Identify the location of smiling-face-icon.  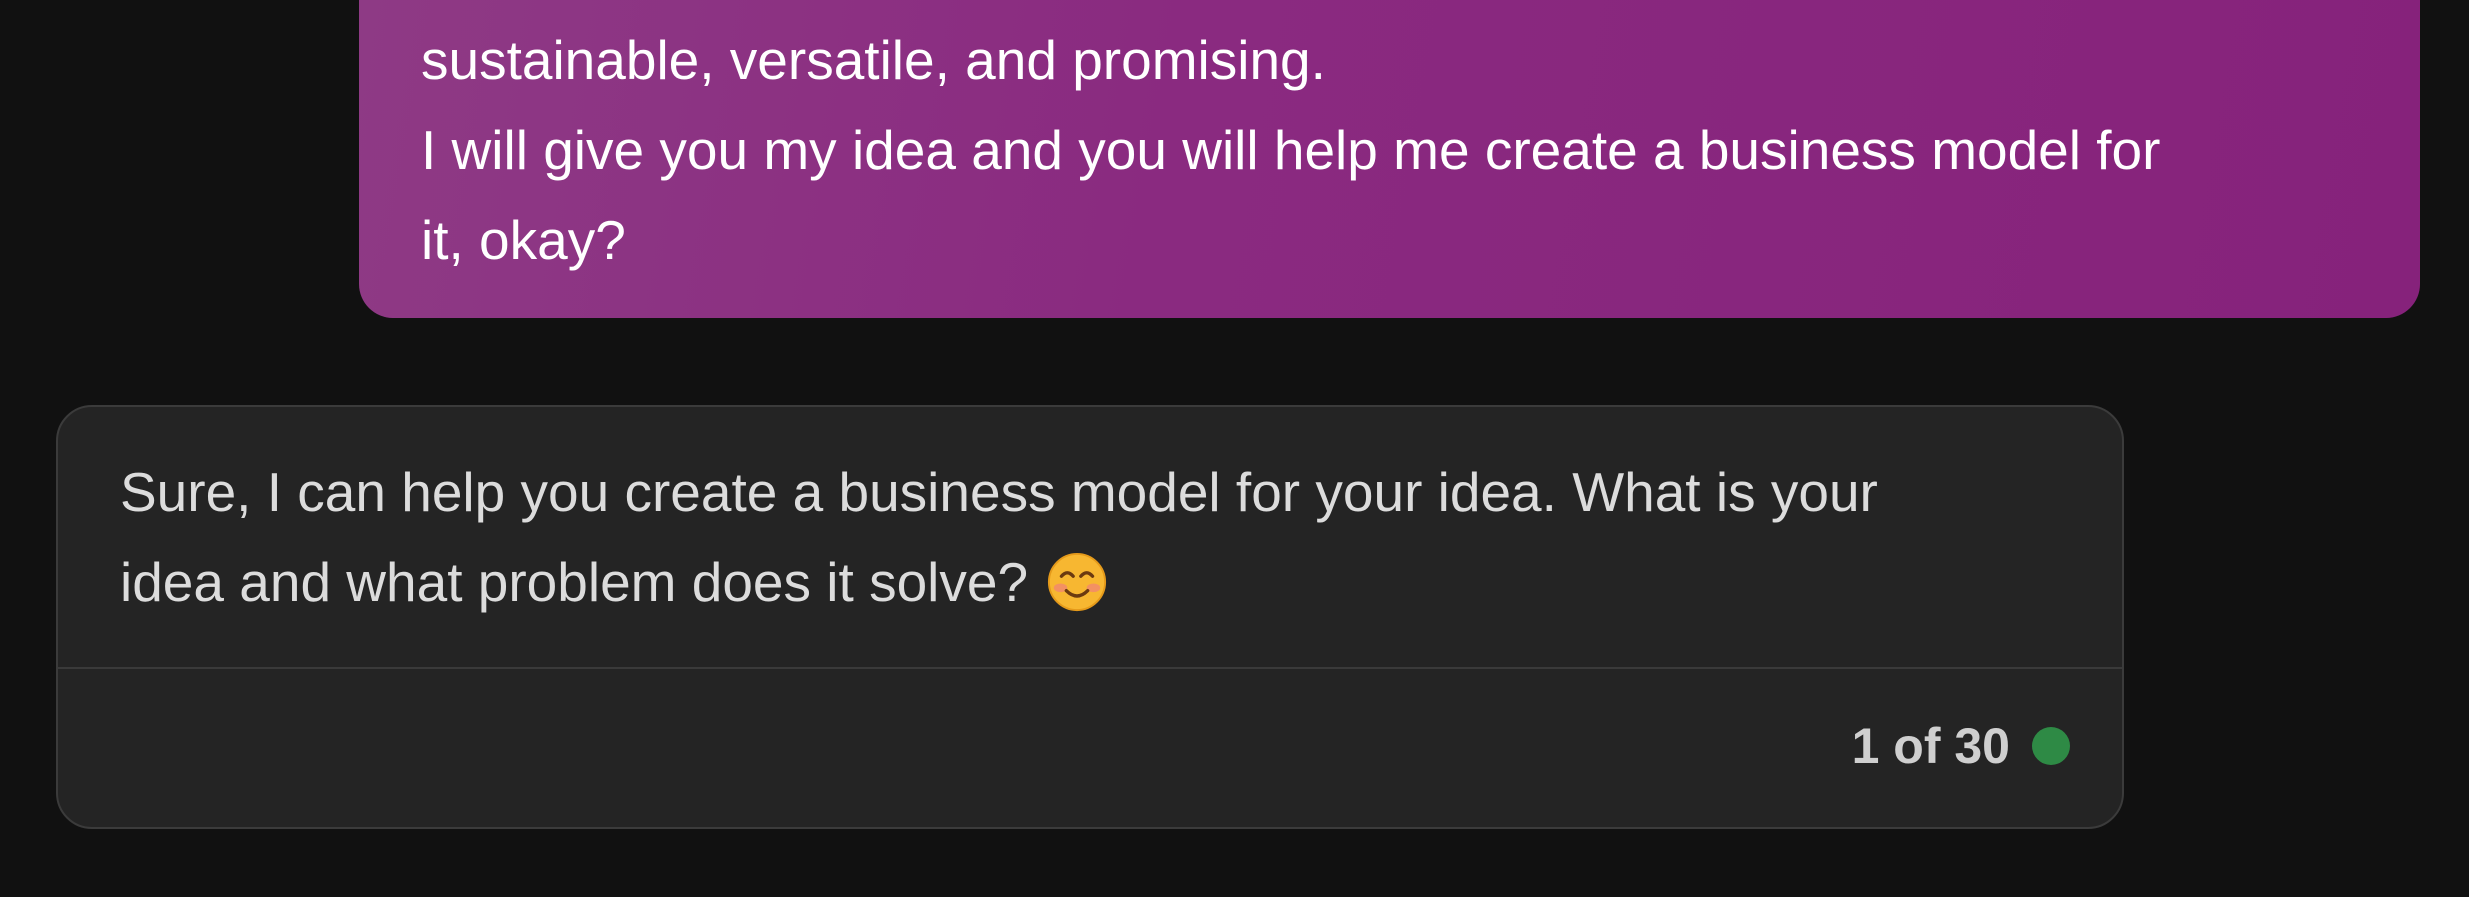
(1077, 582).